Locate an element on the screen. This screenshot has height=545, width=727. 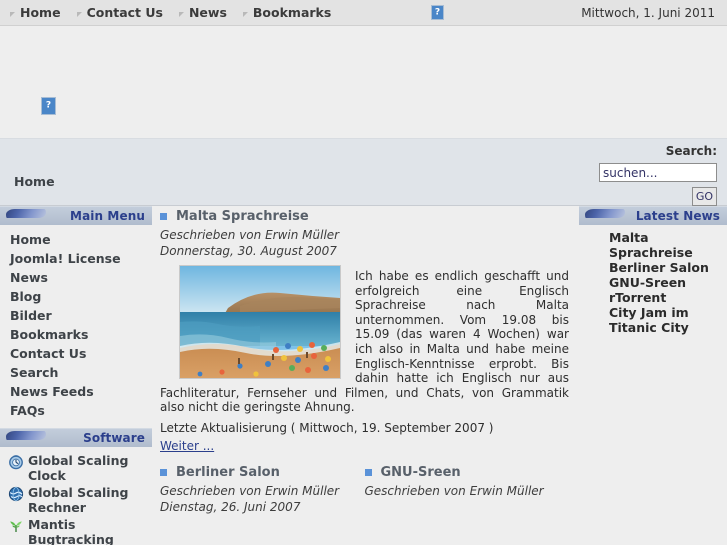
article-image is located at coordinates (260, 322).